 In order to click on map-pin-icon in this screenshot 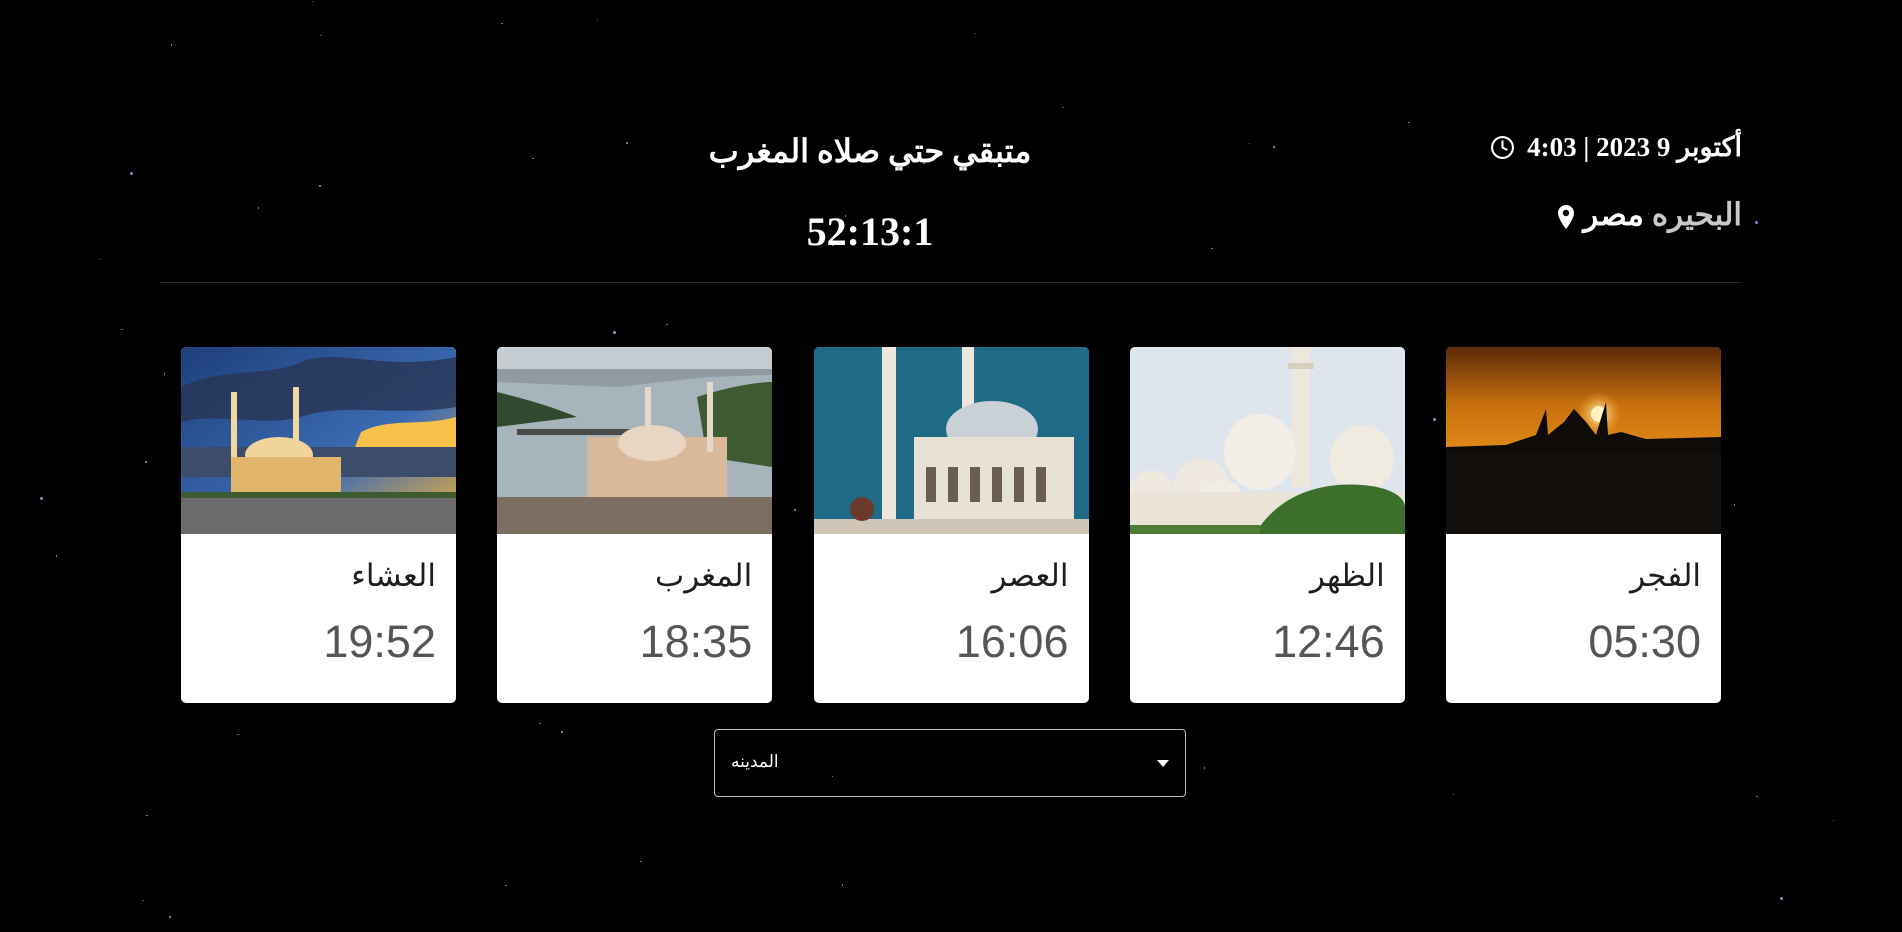, I will do `click(1566, 215)`.